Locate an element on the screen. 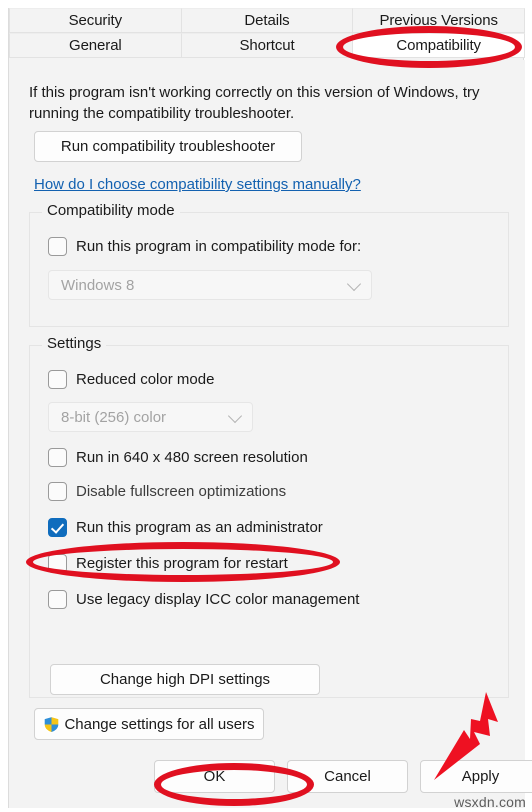 The height and width of the screenshot is (812, 532). change-high-dpi-settings-button: Change high DPI settings is located at coordinates (185, 679).